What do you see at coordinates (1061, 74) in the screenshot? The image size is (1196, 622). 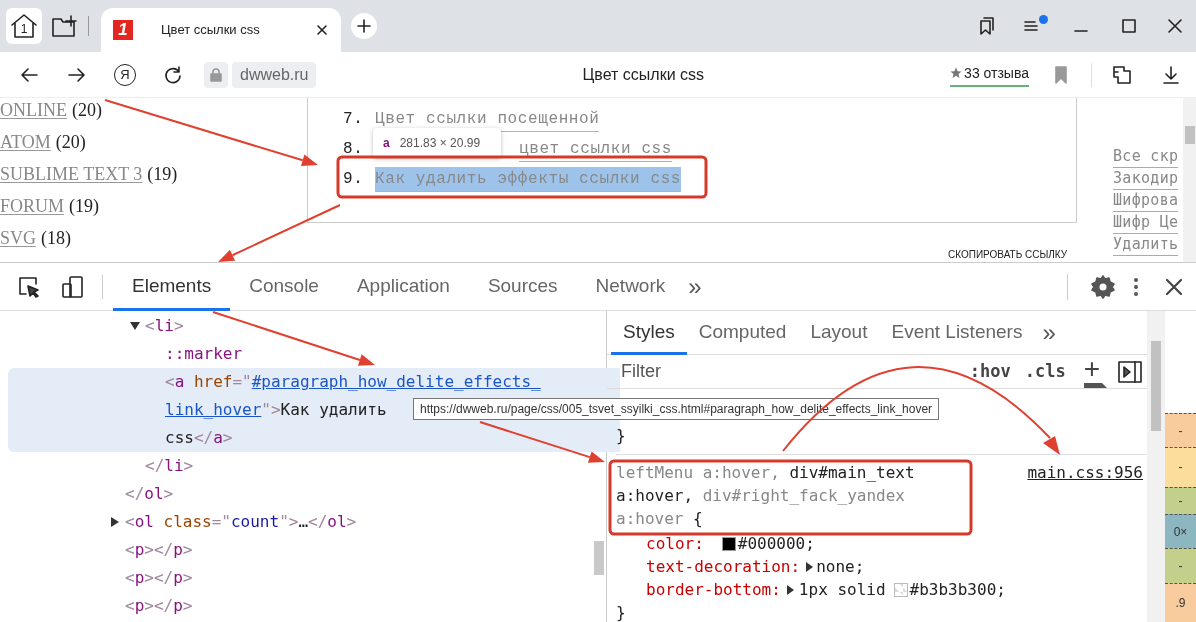 I see `bookmark-icon` at bounding box center [1061, 74].